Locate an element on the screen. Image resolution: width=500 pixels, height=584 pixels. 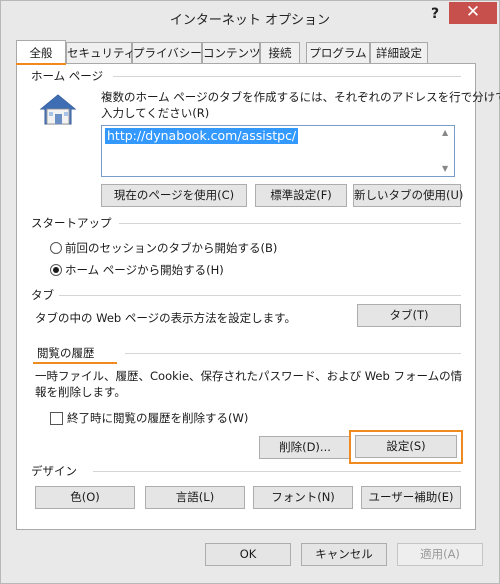
tab-content: コンテンツ is located at coordinates (231, 52).